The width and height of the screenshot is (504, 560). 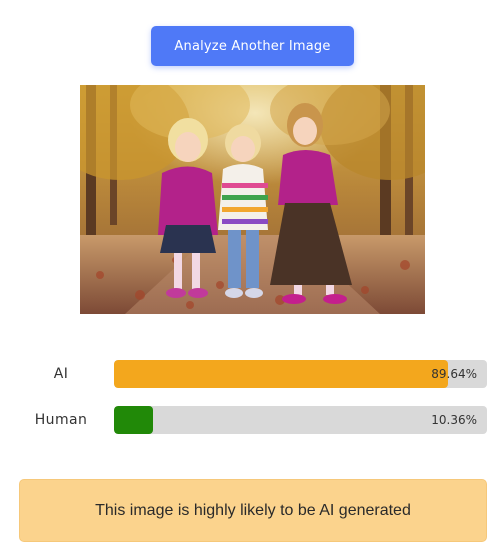 What do you see at coordinates (454, 420) in the screenshot?
I see `probability-value-human: 10.36%` at bounding box center [454, 420].